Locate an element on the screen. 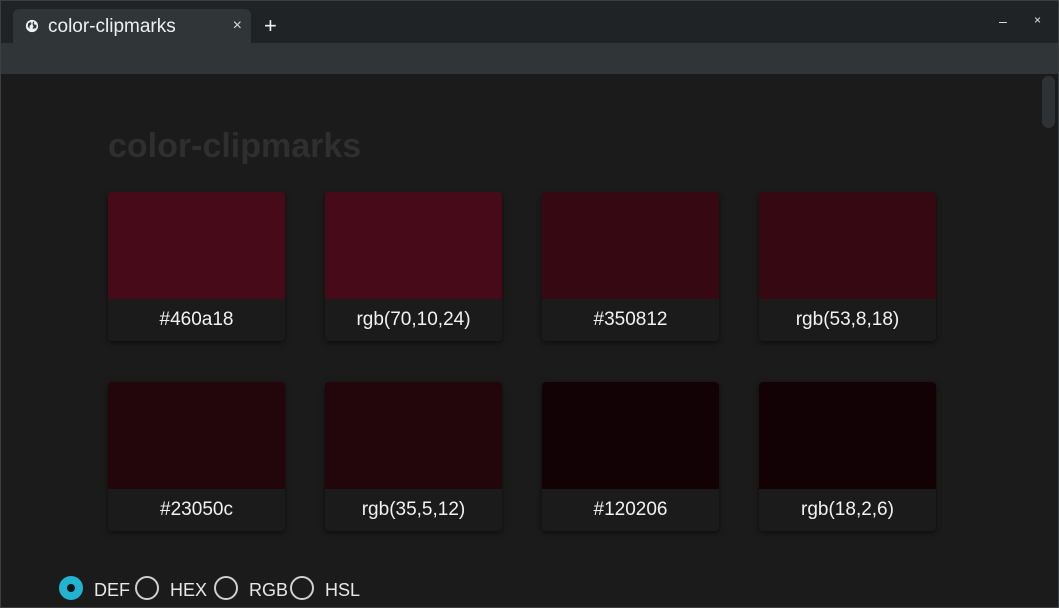 Image resolution: width=1059 pixels, height=608 pixels. radio-label: RGB is located at coordinates (269, 590).